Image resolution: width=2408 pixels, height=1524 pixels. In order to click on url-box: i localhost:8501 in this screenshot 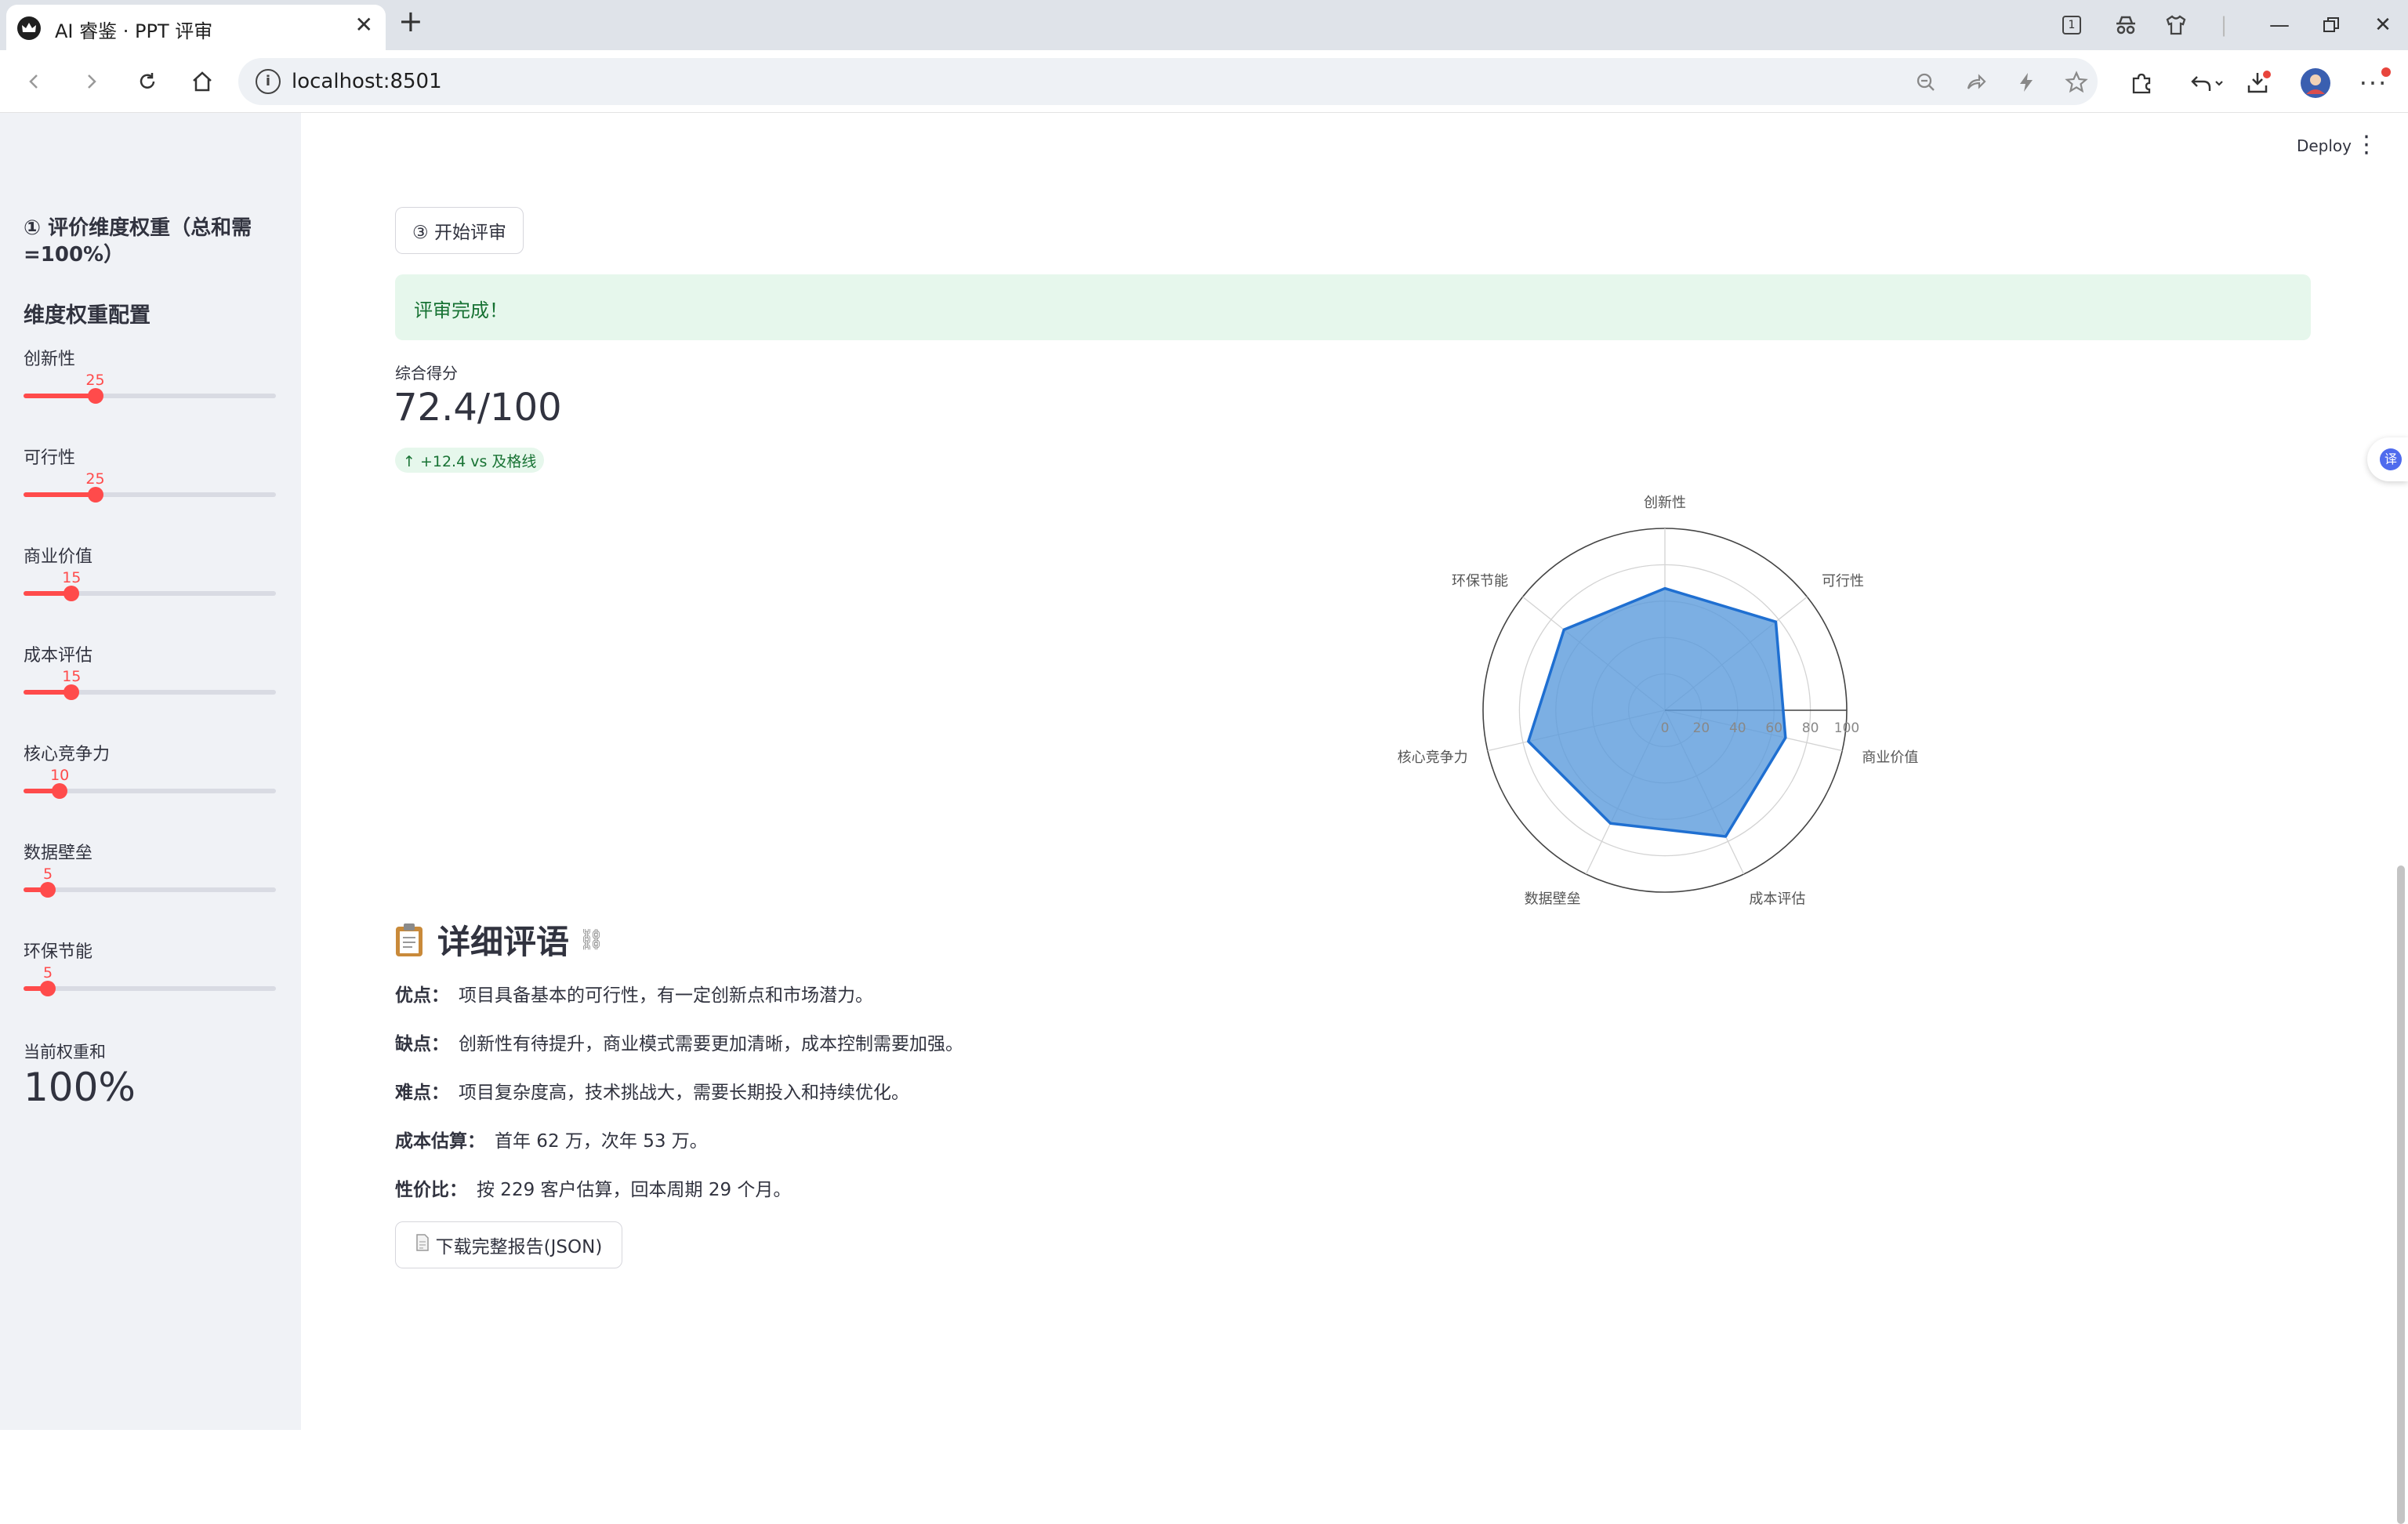, I will do `click(1168, 81)`.